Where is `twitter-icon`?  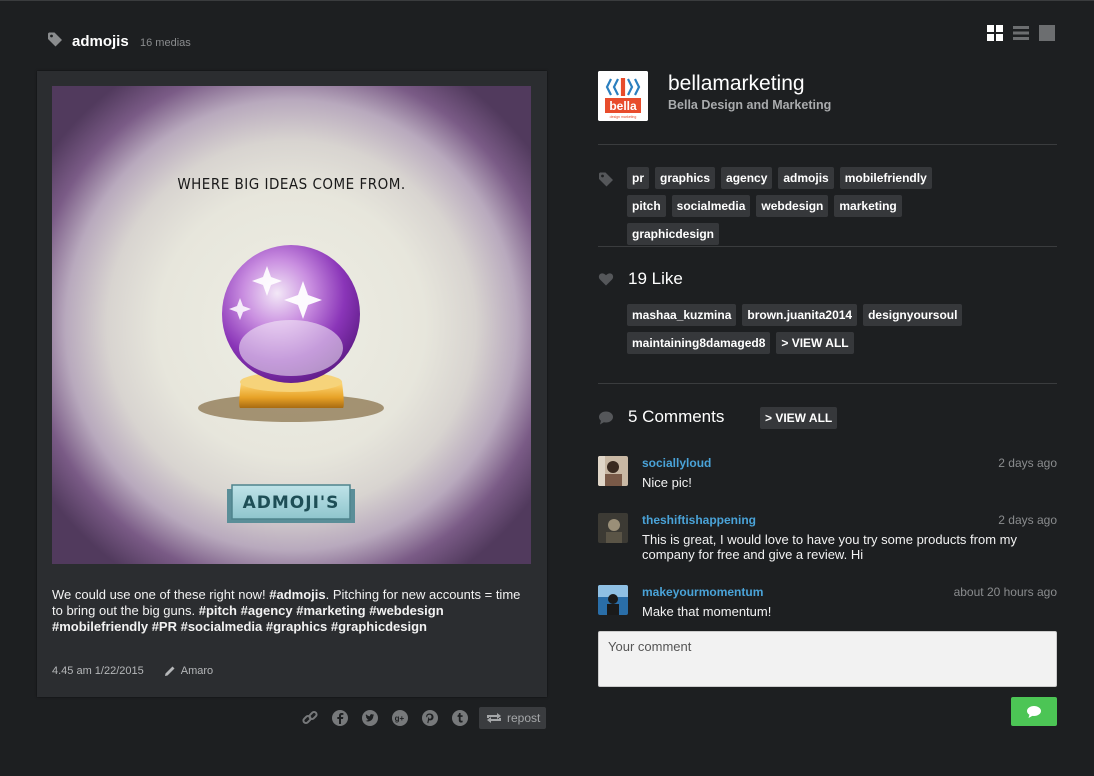 twitter-icon is located at coordinates (370, 718).